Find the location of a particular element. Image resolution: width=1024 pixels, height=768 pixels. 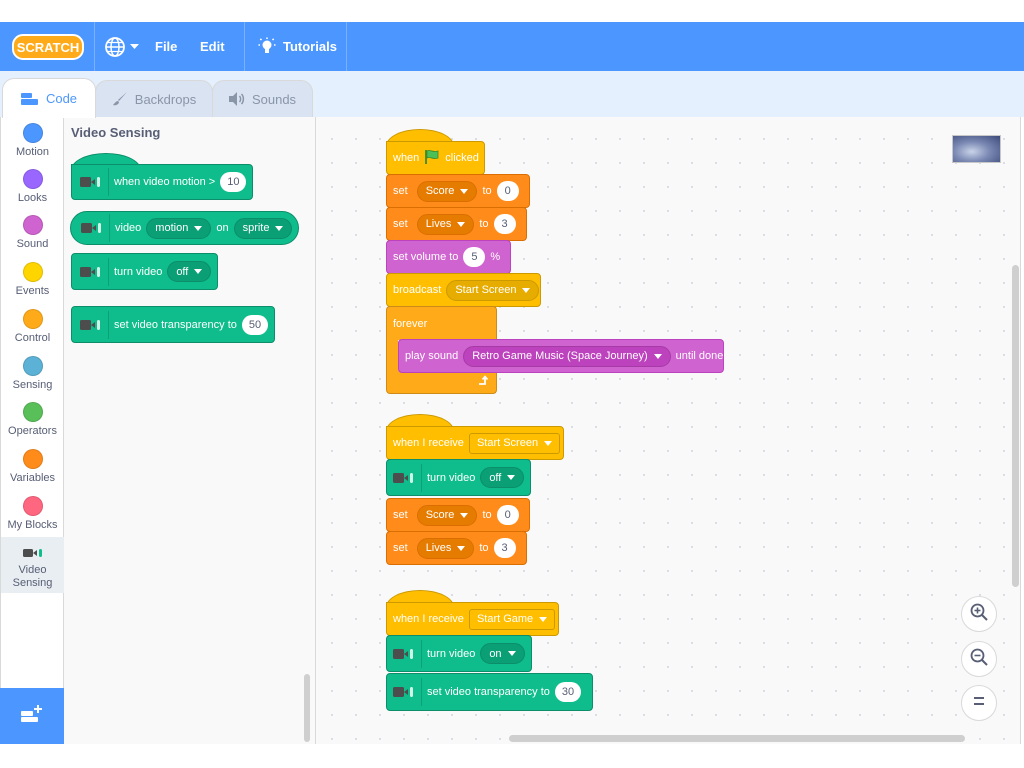

vertical-scrollbar is located at coordinates (1015, 426).